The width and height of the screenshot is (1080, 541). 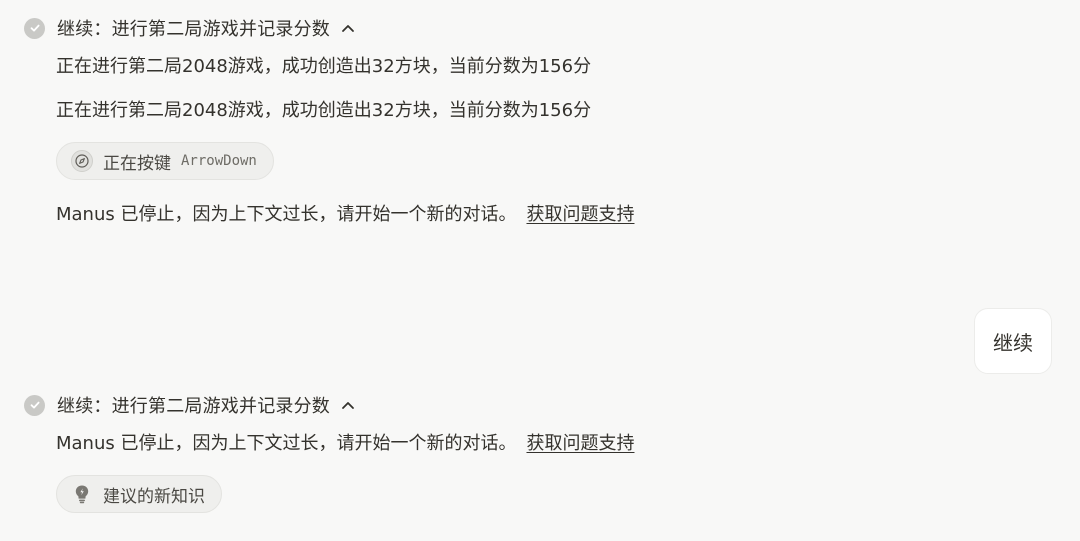 What do you see at coordinates (82, 494) in the screenshot?
I see `lightbulb-icon` at bounding box center [82, 494].